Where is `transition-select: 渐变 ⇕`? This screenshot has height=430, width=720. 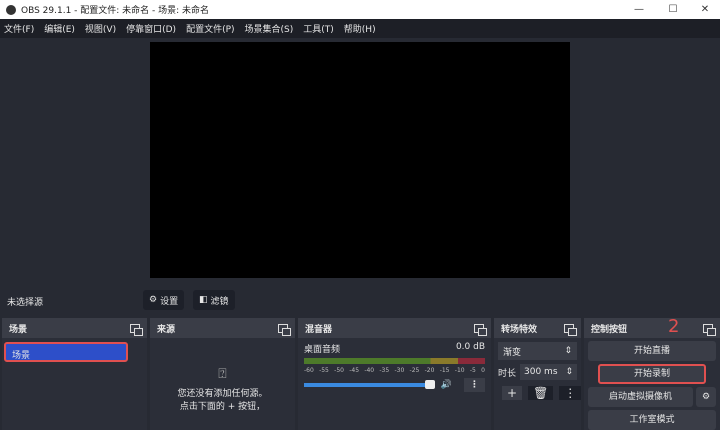
transition-select: 渐变 ⇕ is located at coordinates (537, 351).